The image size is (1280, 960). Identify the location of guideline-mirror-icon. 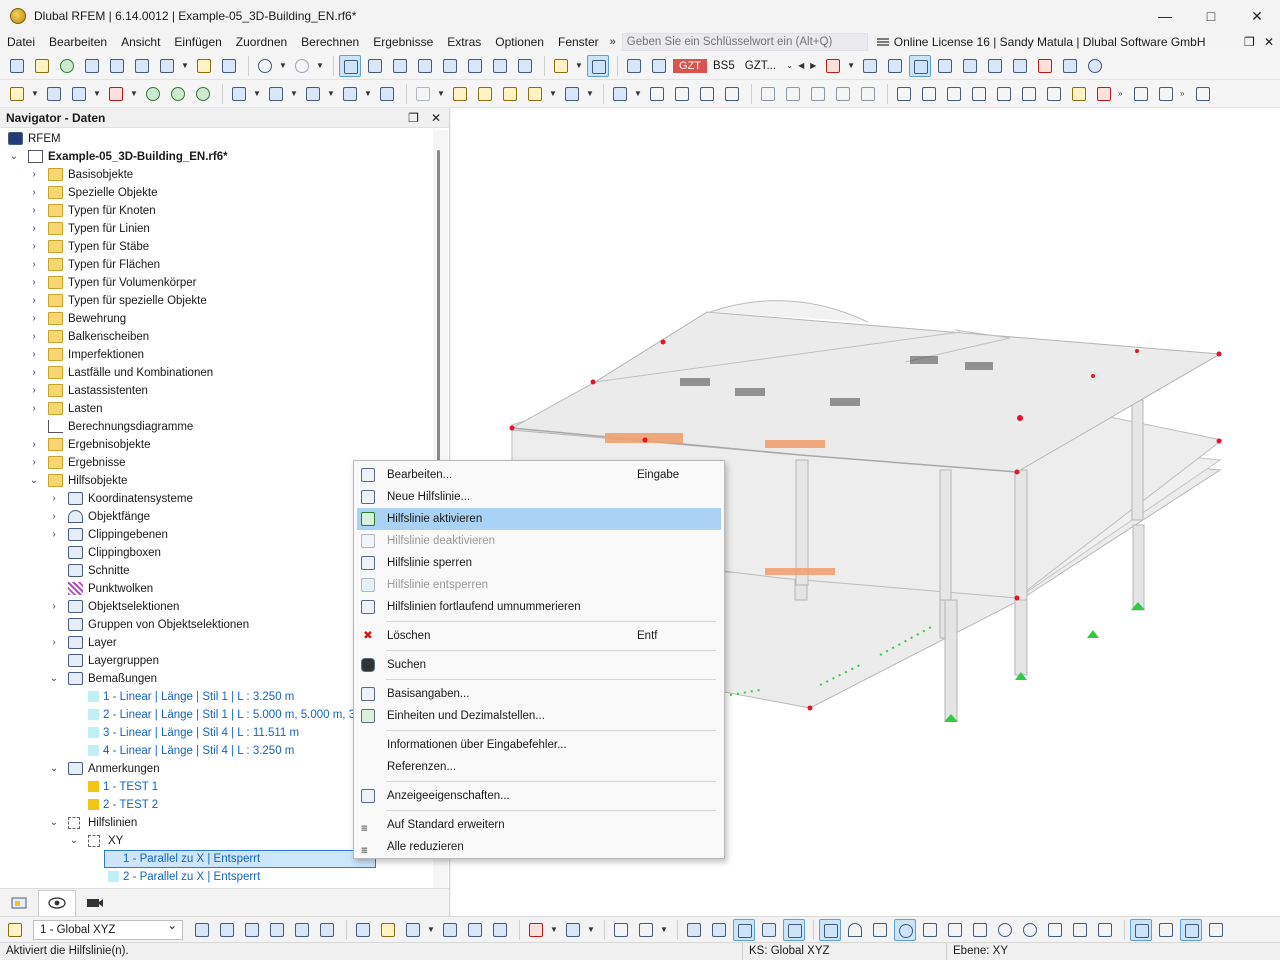
(1029, 94).